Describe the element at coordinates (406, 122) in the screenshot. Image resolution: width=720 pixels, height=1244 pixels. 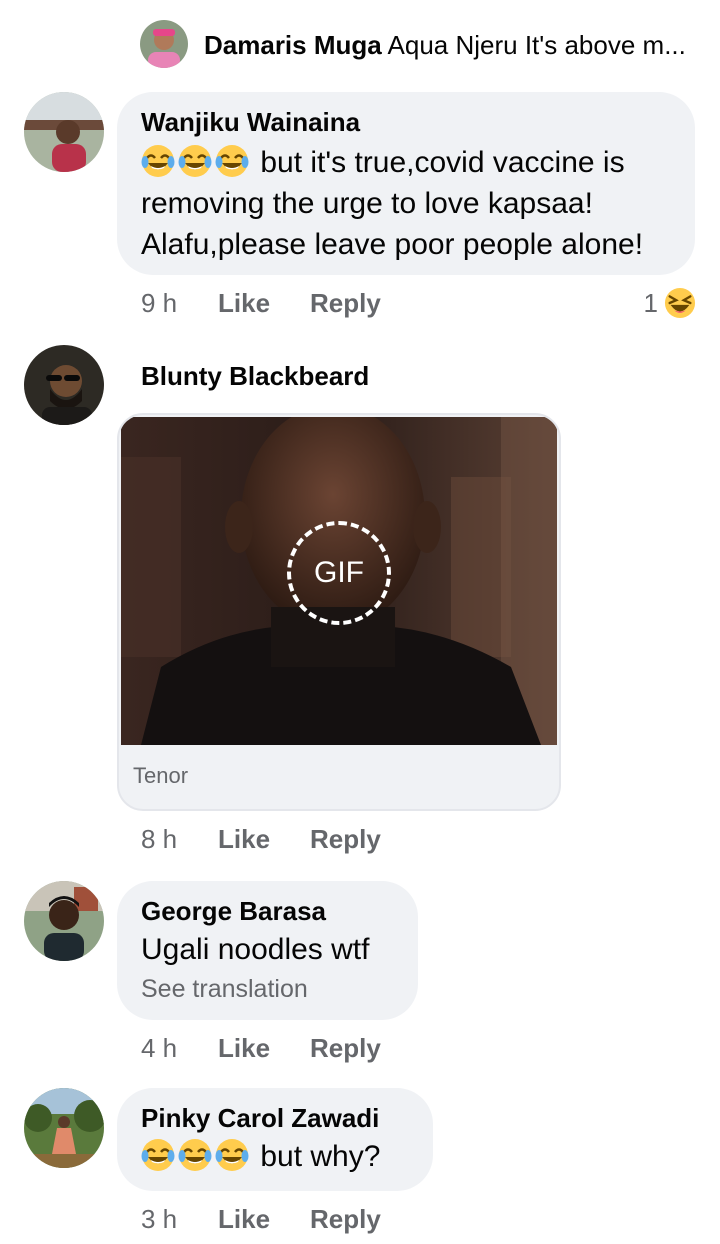
I see `comment-author: Wanjiku Wainaina` at that location.